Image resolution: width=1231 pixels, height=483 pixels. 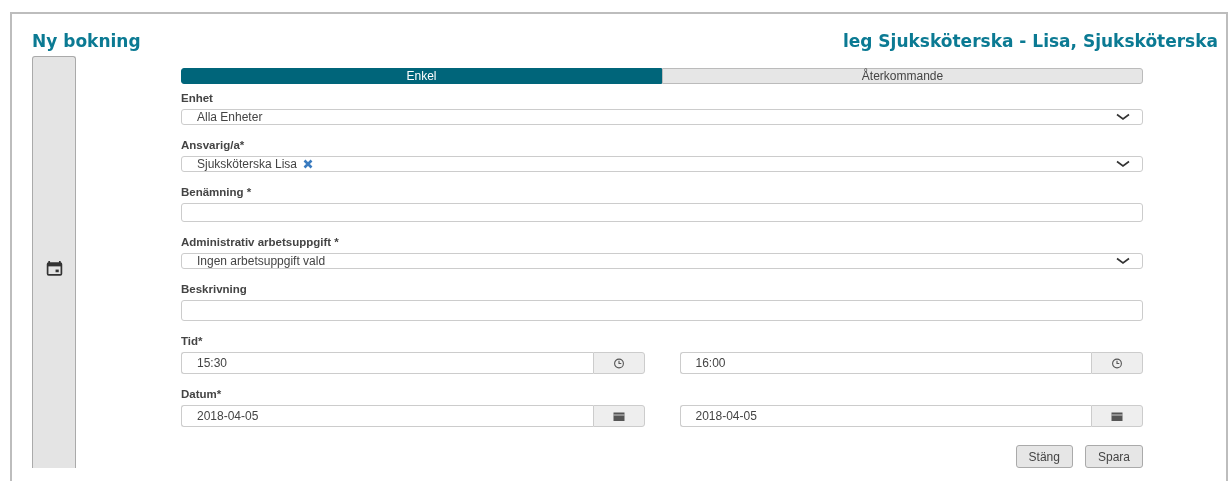 What do you see at coordinates (662, 261) in the screenshot?
I see `select-field: Ingen arbetsuppgift vald` at bounding box center [662, 261].